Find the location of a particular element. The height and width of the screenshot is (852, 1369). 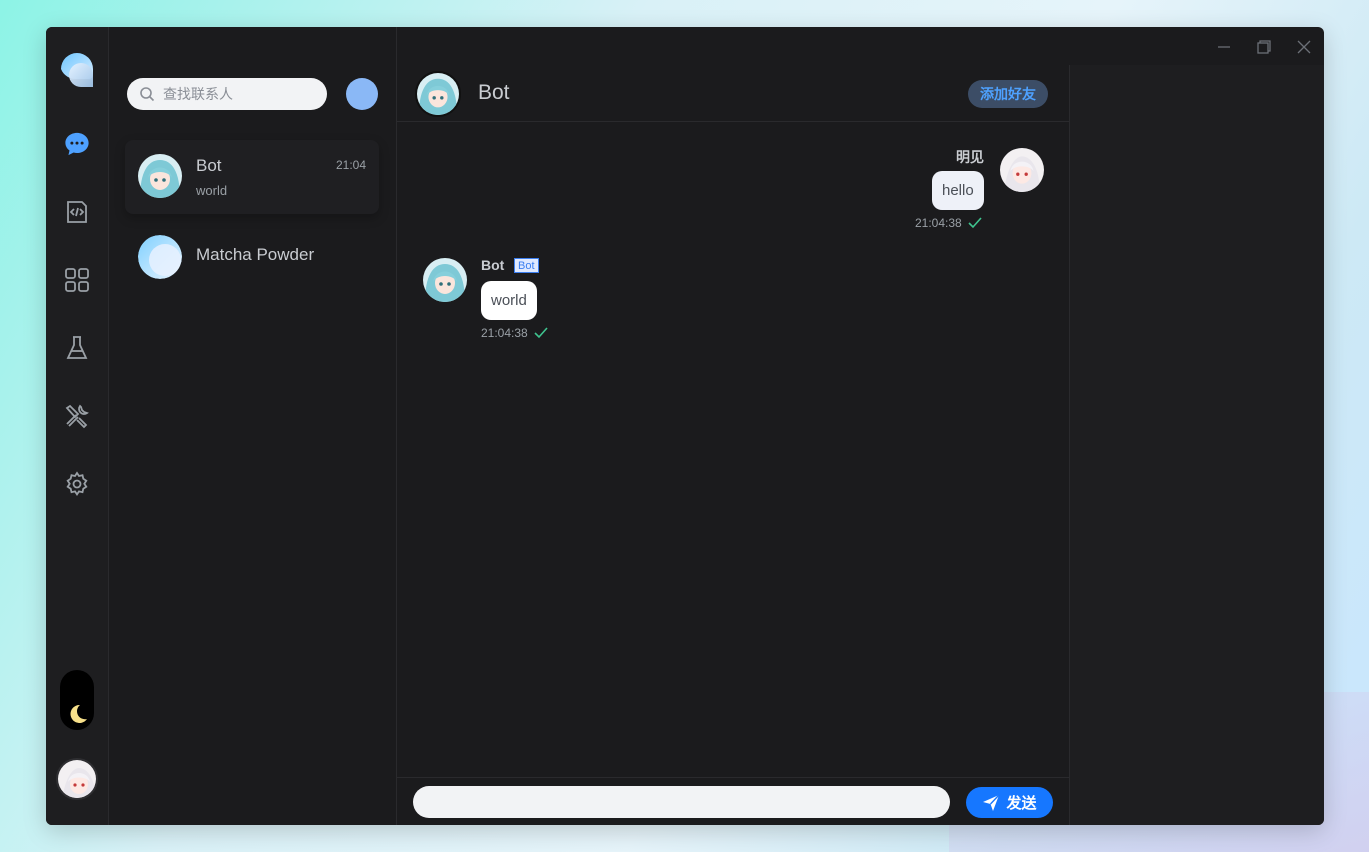

close-button is located at coordinates (1304, 47).